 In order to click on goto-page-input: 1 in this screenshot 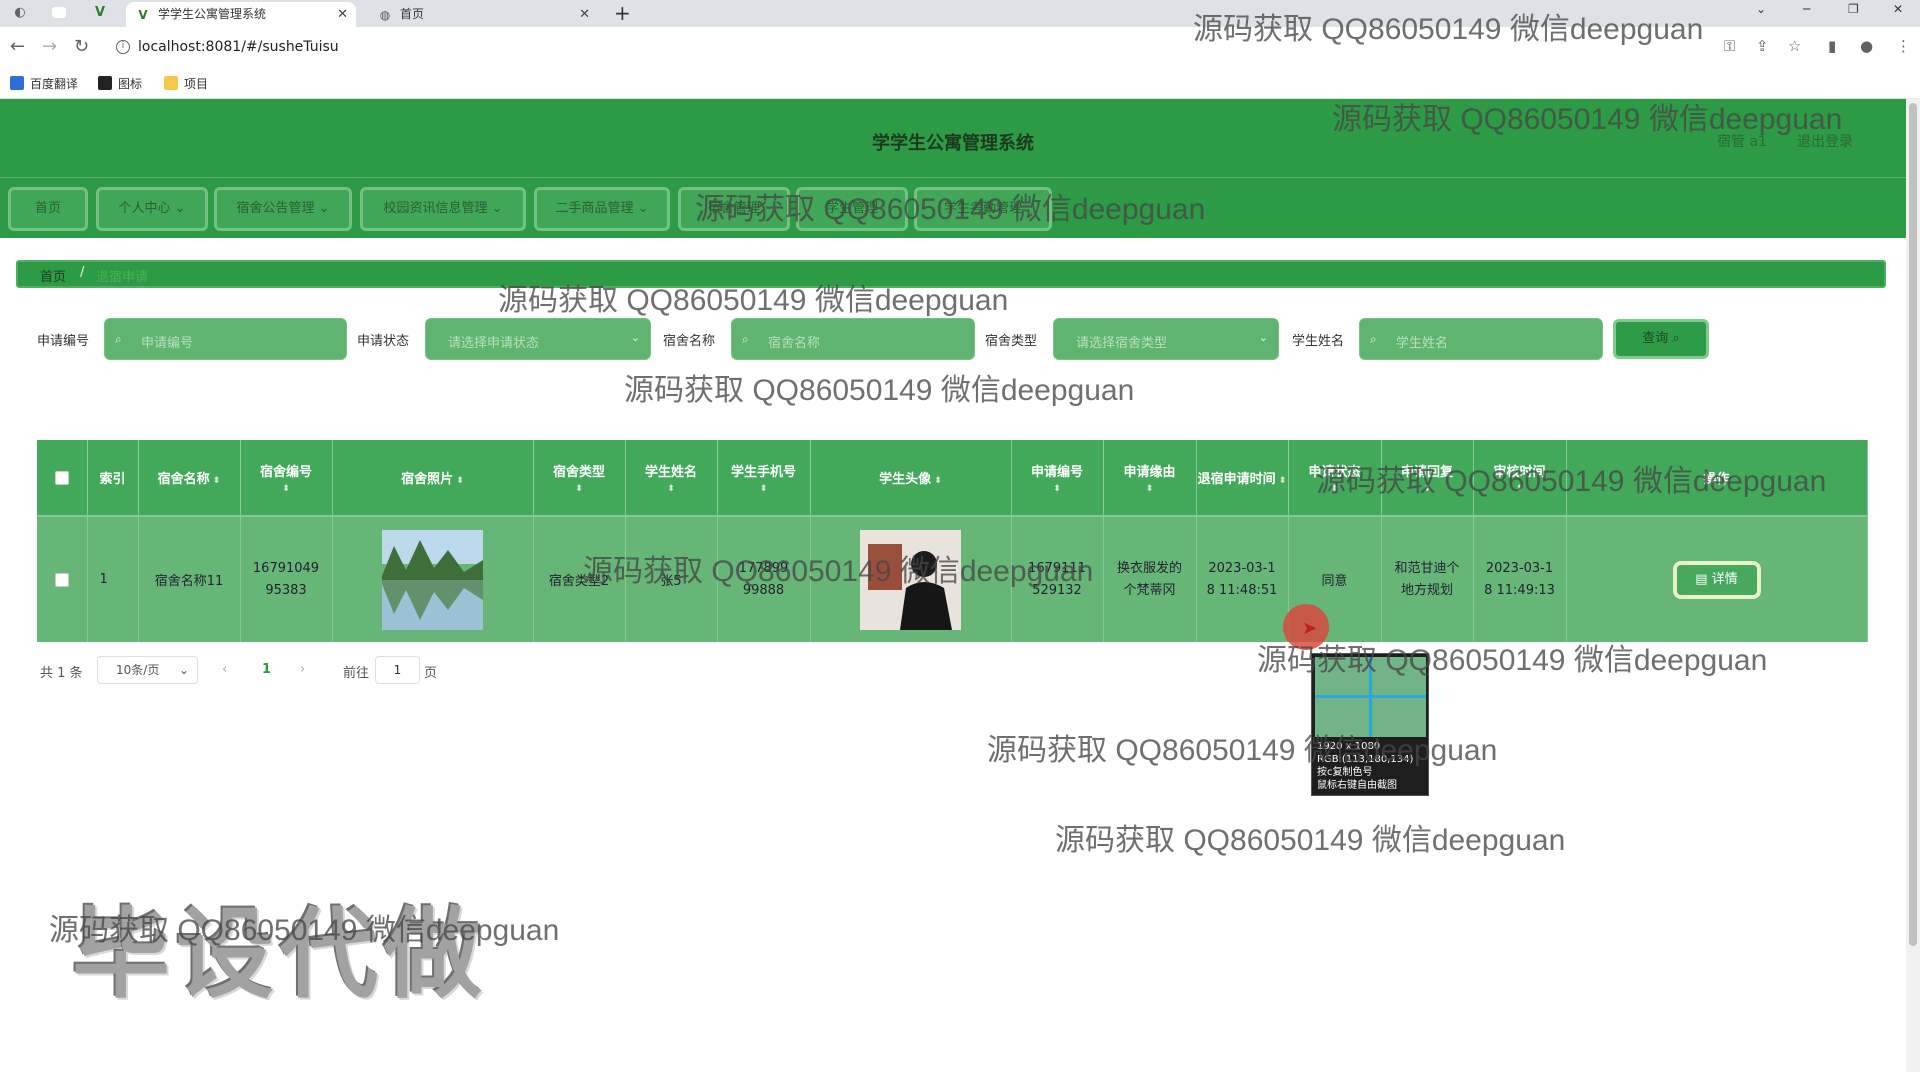, I will do `click(397, 670)`.